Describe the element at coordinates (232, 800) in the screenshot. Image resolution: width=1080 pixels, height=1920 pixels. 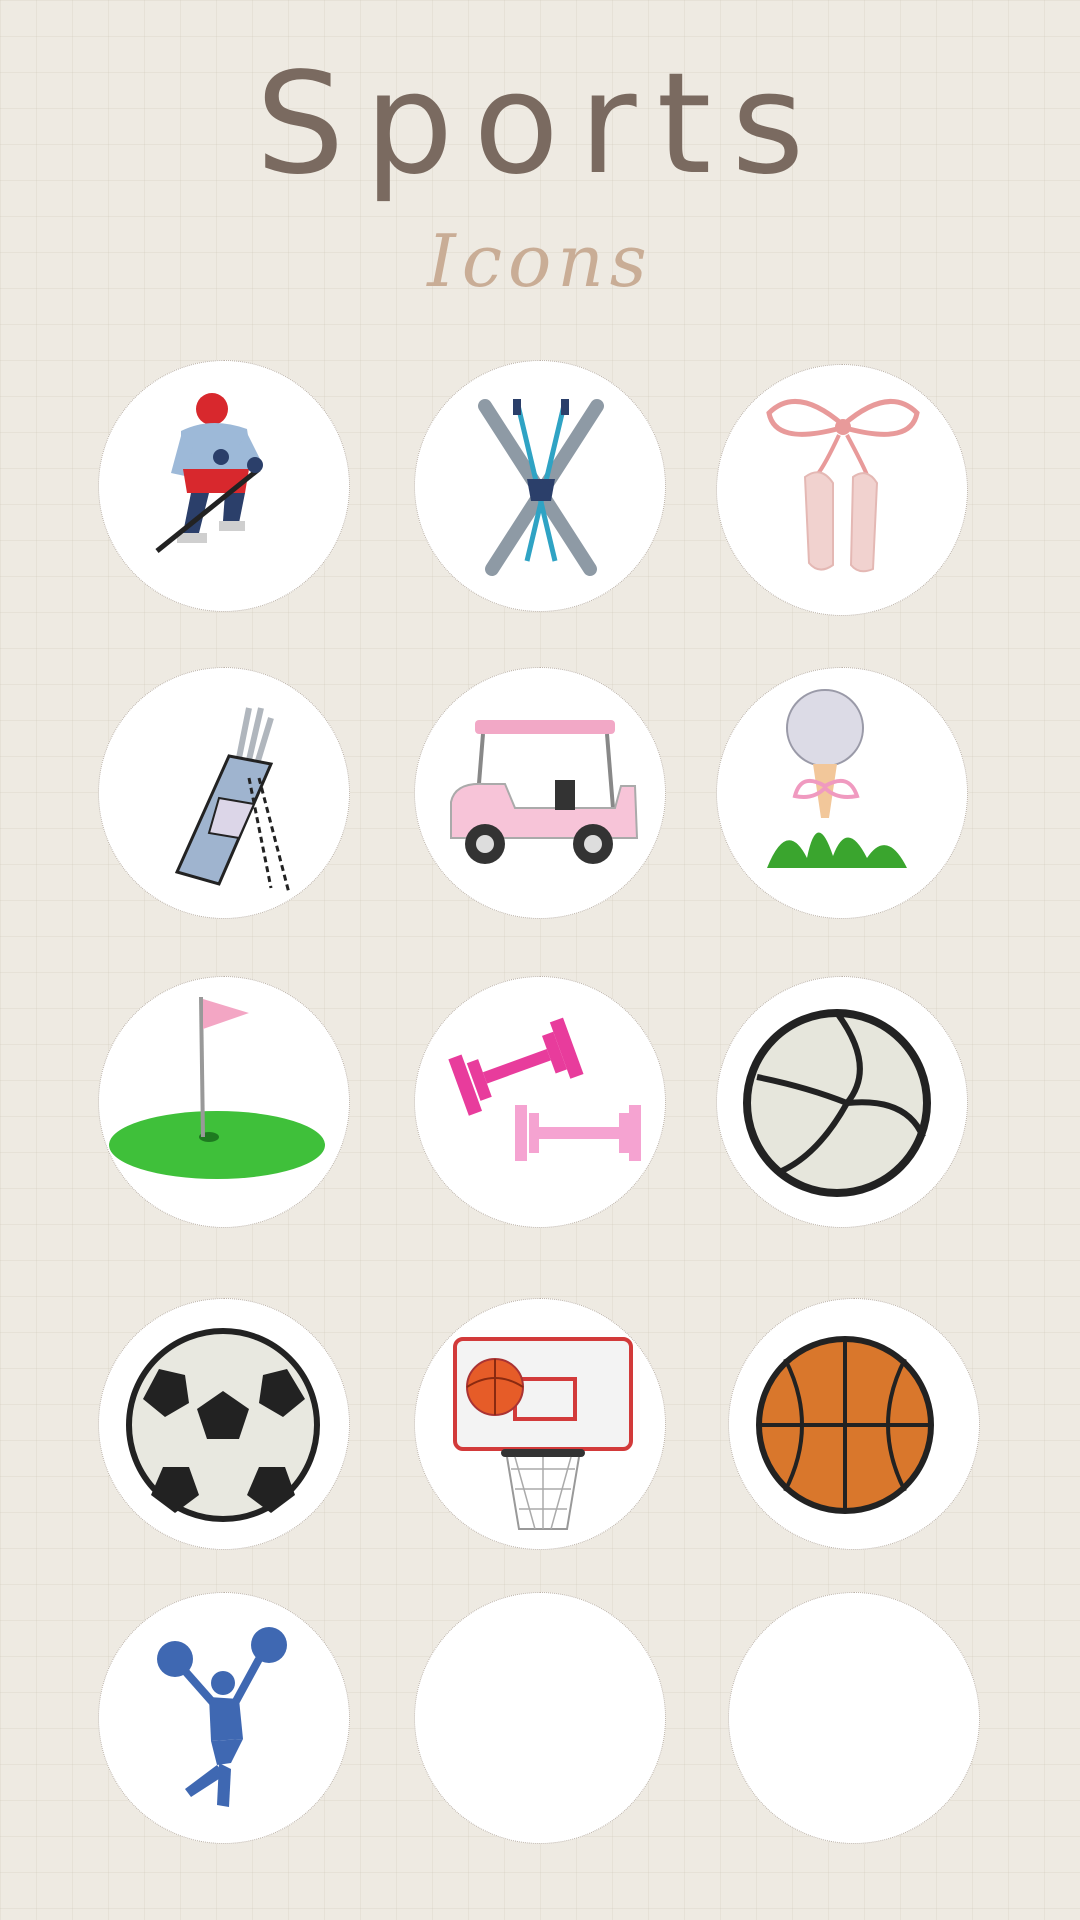
I see `golf-bag-icon` at that location.